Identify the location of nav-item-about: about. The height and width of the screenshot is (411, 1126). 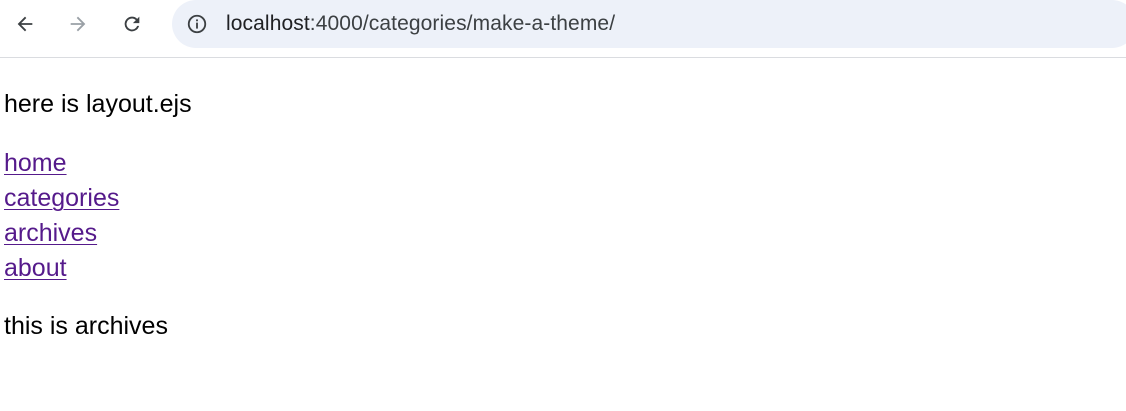
(61, 268).